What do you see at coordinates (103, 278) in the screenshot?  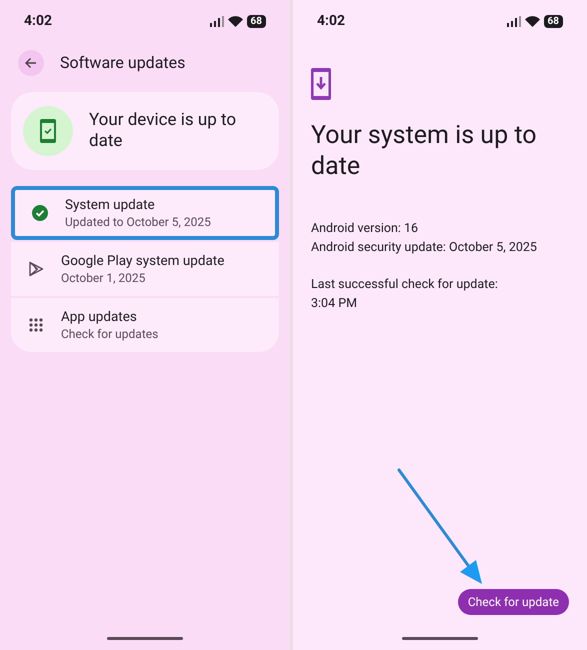 I see `item-subtitle: October 1, 2025` at bounding box center [103, 278].